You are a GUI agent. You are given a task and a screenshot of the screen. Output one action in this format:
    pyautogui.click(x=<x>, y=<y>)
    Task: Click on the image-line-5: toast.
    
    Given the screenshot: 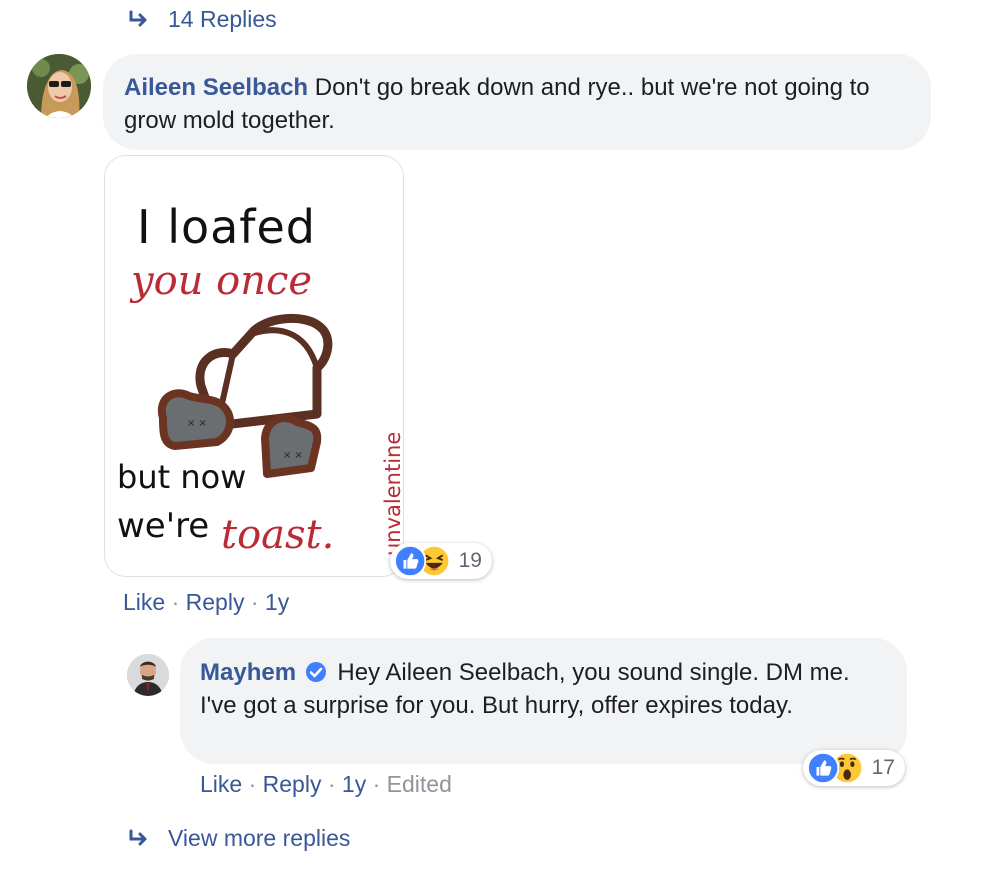 What is the action you would take?
    pyautogui.click(x=278, y=535)
    